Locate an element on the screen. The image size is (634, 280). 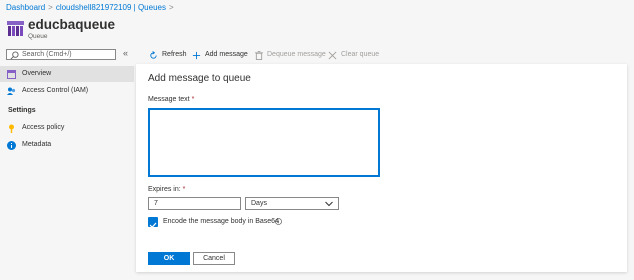
sidebar-item-label: Metadata is located at coordinates (37, 144).